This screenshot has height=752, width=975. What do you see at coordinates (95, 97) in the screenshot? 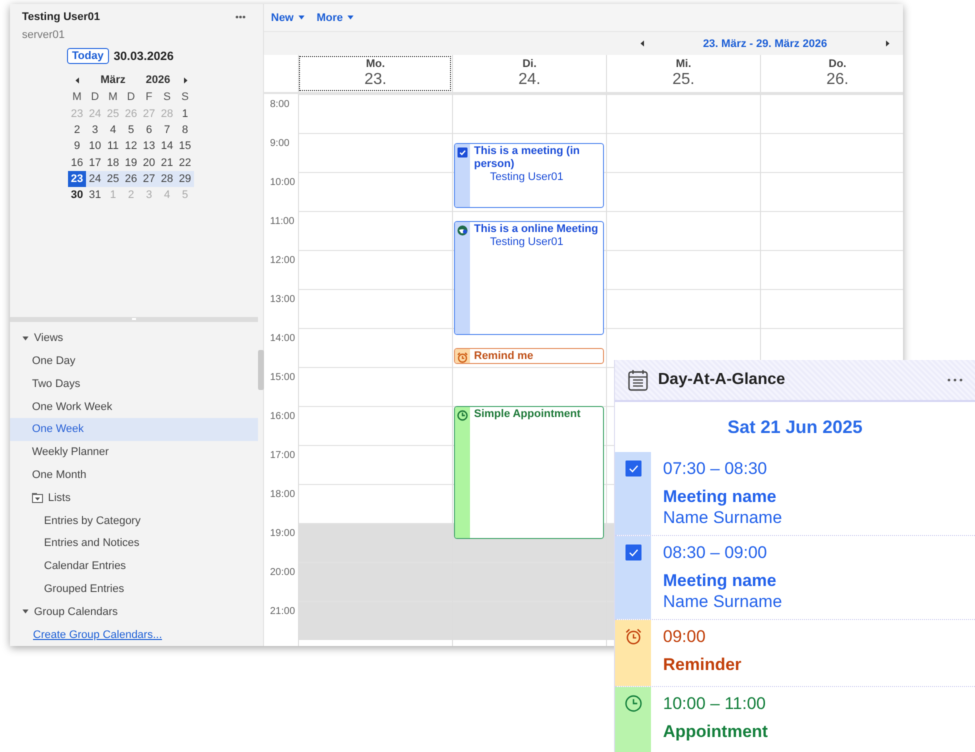
I see `weekday-label: D` at bounding box center [95, 97].